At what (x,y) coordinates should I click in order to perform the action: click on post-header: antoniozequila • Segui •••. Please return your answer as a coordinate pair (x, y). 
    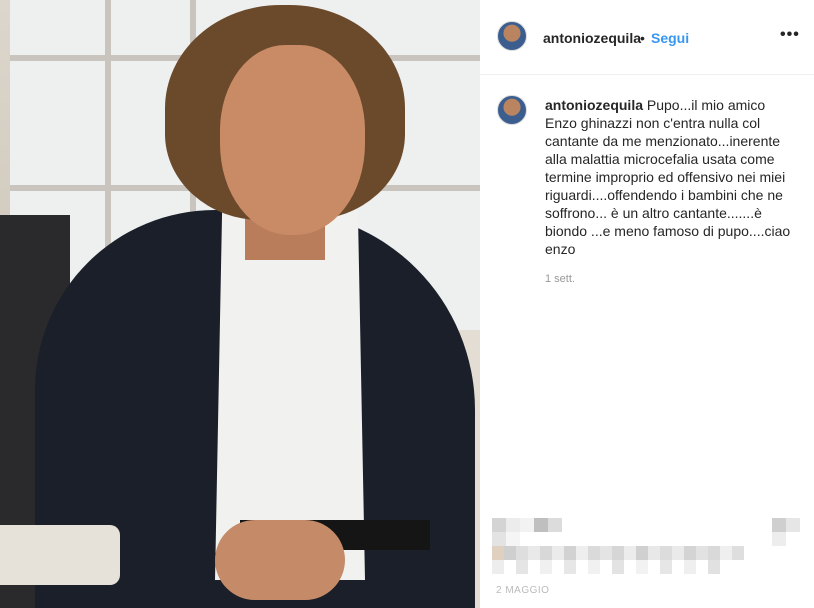
    Looking at the image, I should click on (647, 37).